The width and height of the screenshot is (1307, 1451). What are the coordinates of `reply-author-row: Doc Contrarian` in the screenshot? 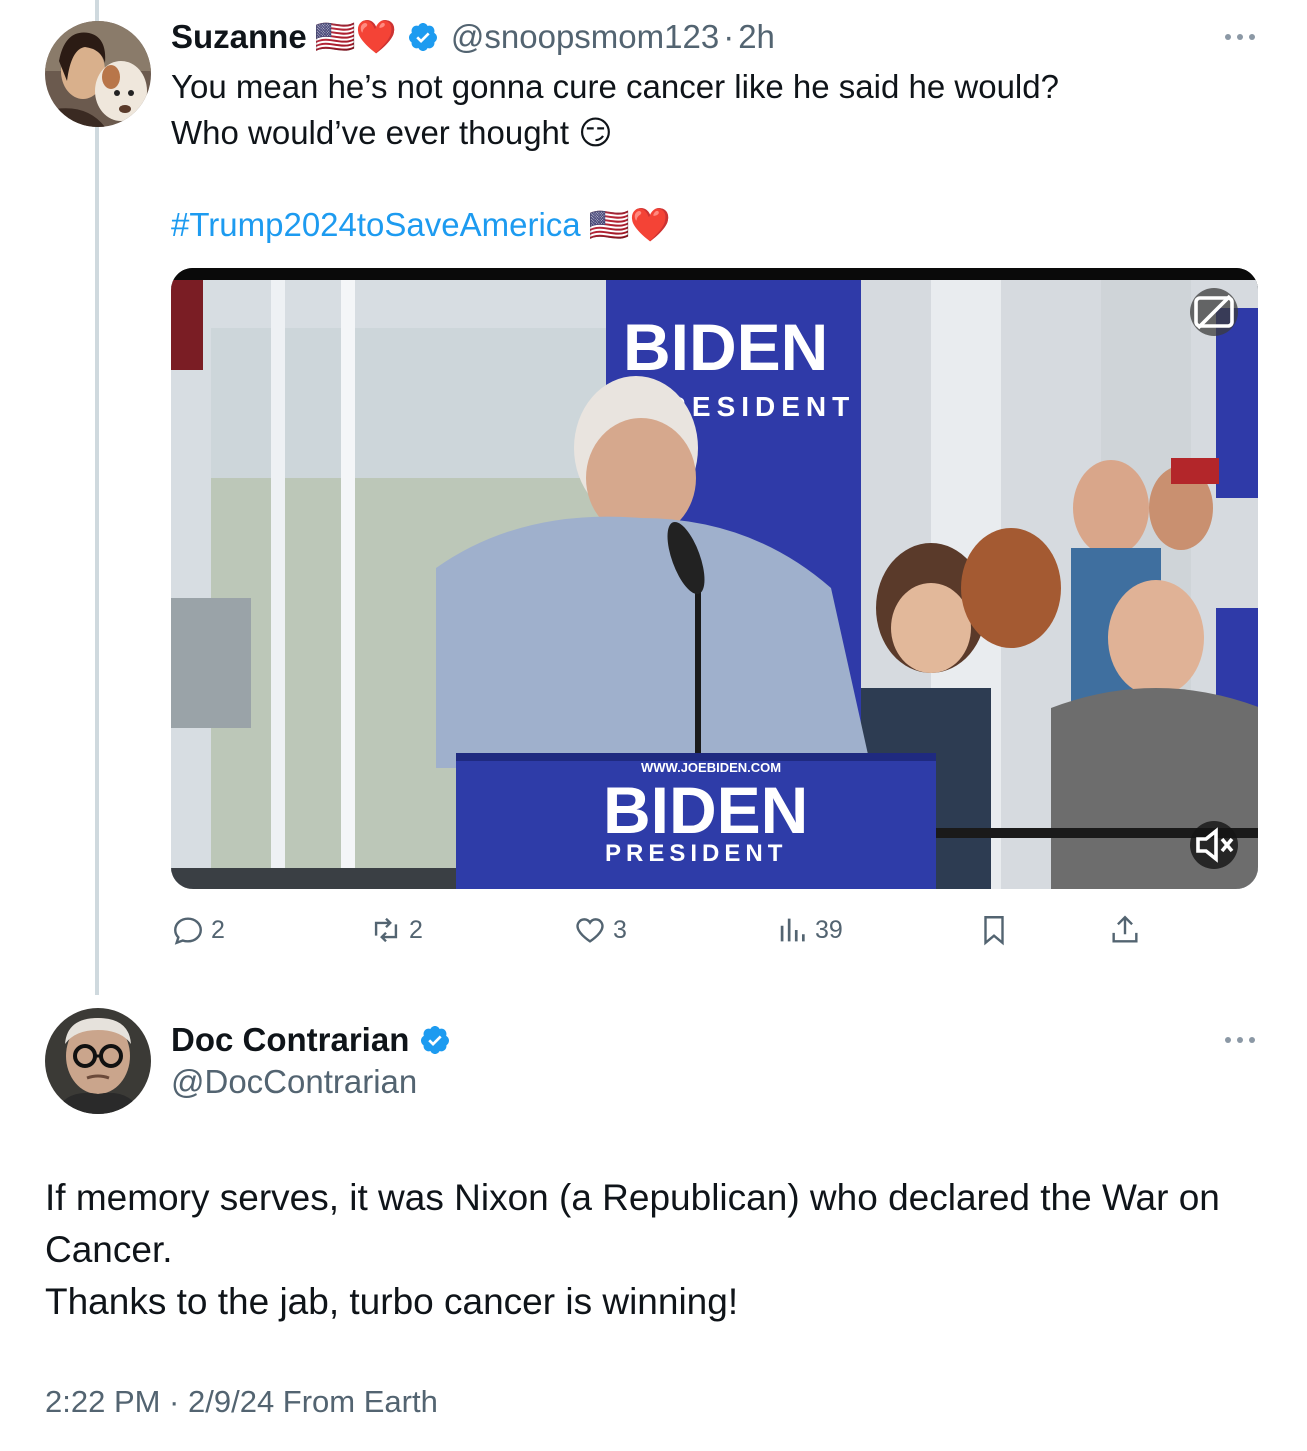 It's located at (311, 1040).